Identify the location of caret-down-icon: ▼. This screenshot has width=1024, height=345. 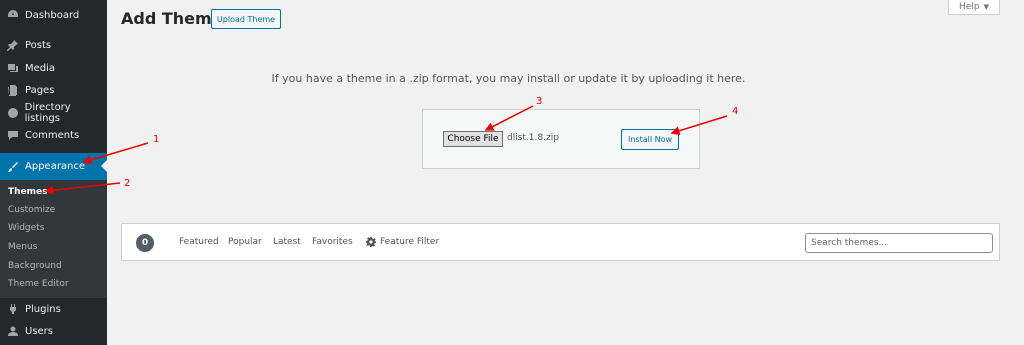
(986, 7).